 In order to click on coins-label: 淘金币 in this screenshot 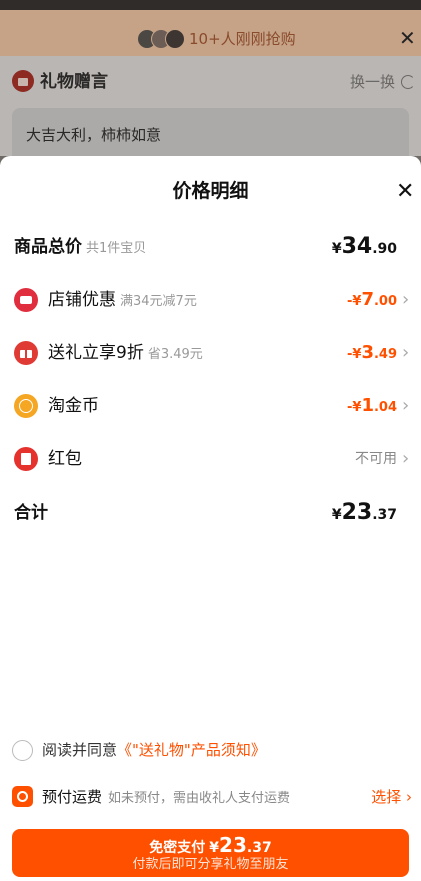, I will do `click(73, 406)`.